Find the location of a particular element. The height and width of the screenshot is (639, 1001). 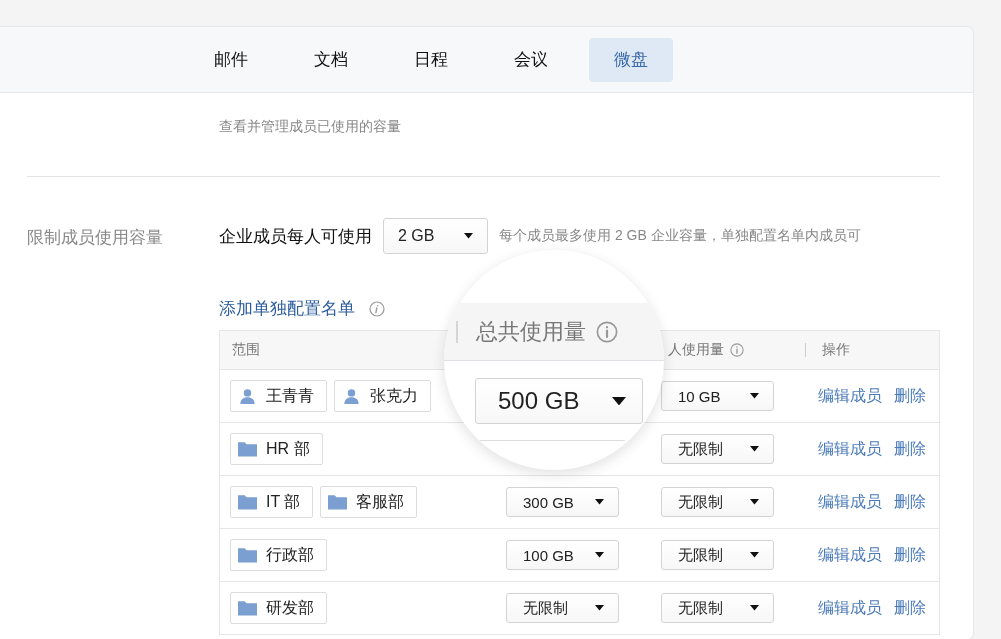

column-header: 范围 is located at coordinates (246, 350).